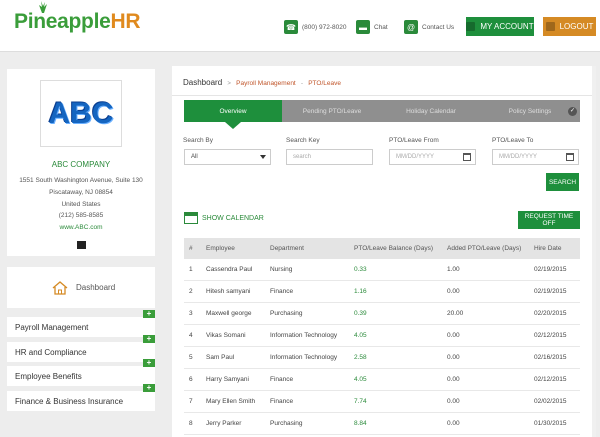  What do you see at coordinates (81, 287) in the screenshot?
I see `sidebar-item-dashboard: Dashboard` at bounding box center [81, 287].